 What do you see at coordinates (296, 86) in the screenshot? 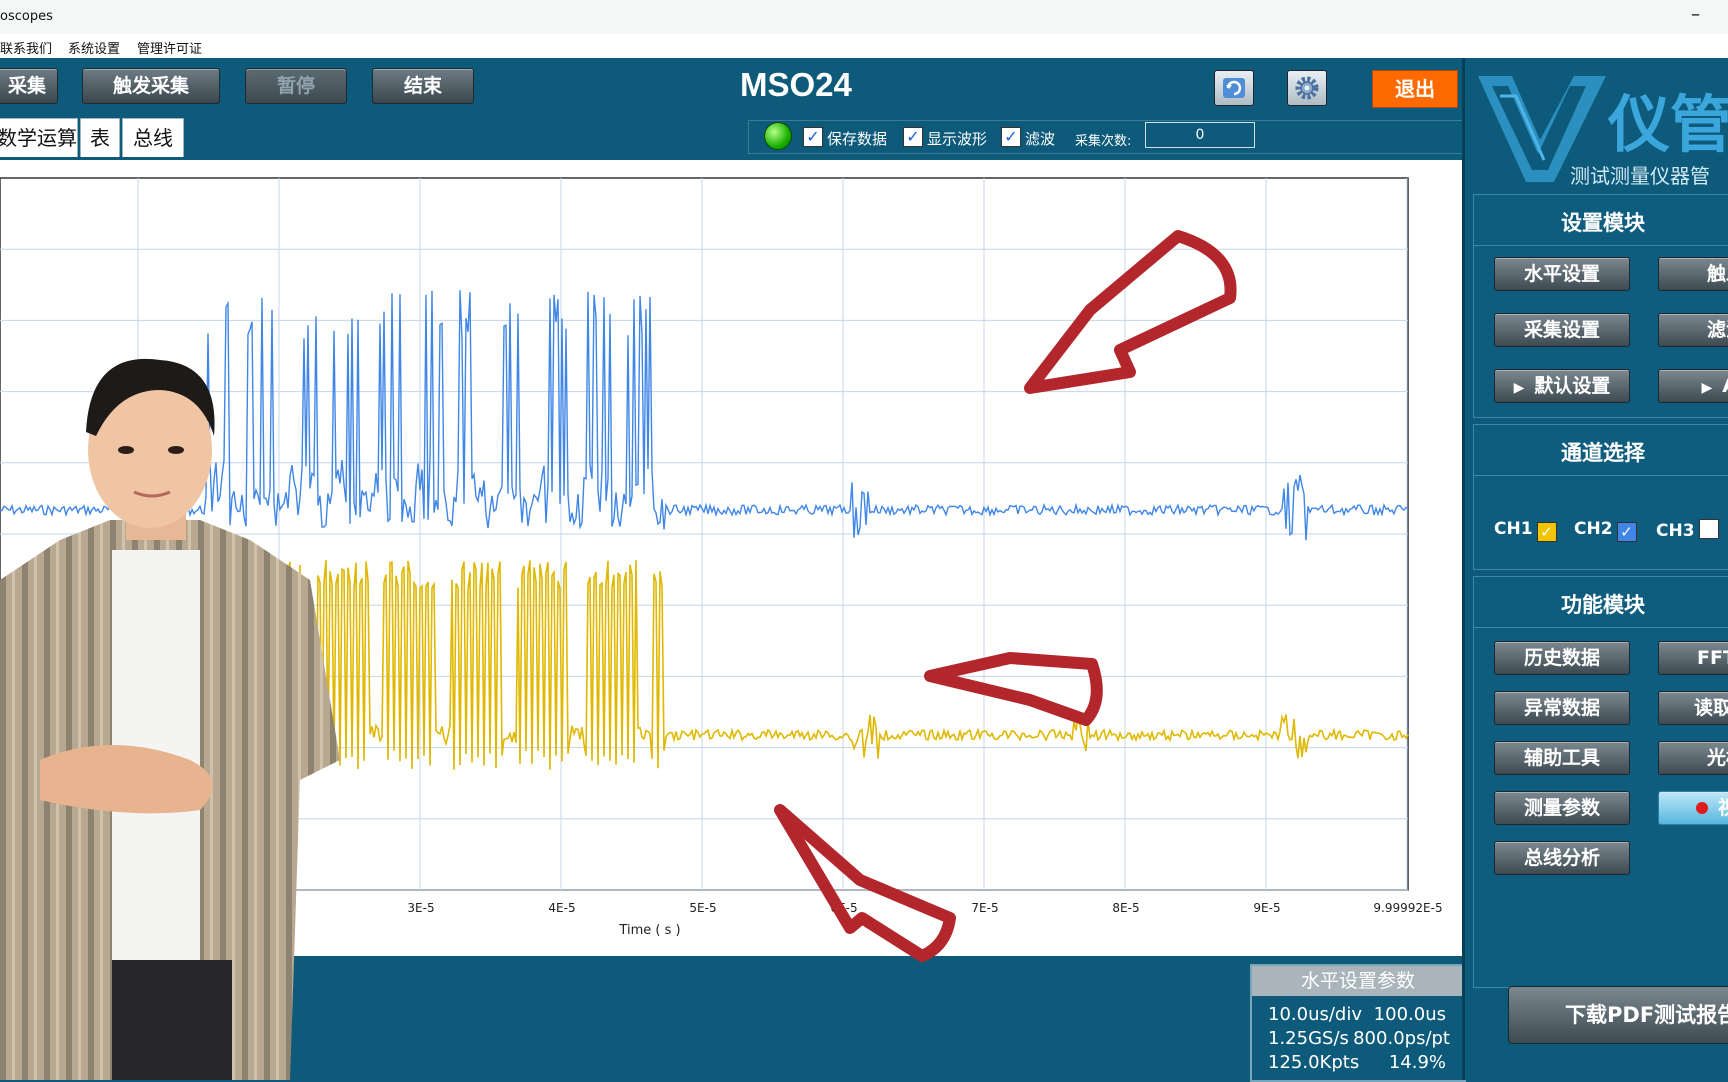
I see `pause-button: 暂停` at bounding box center [296, 86].